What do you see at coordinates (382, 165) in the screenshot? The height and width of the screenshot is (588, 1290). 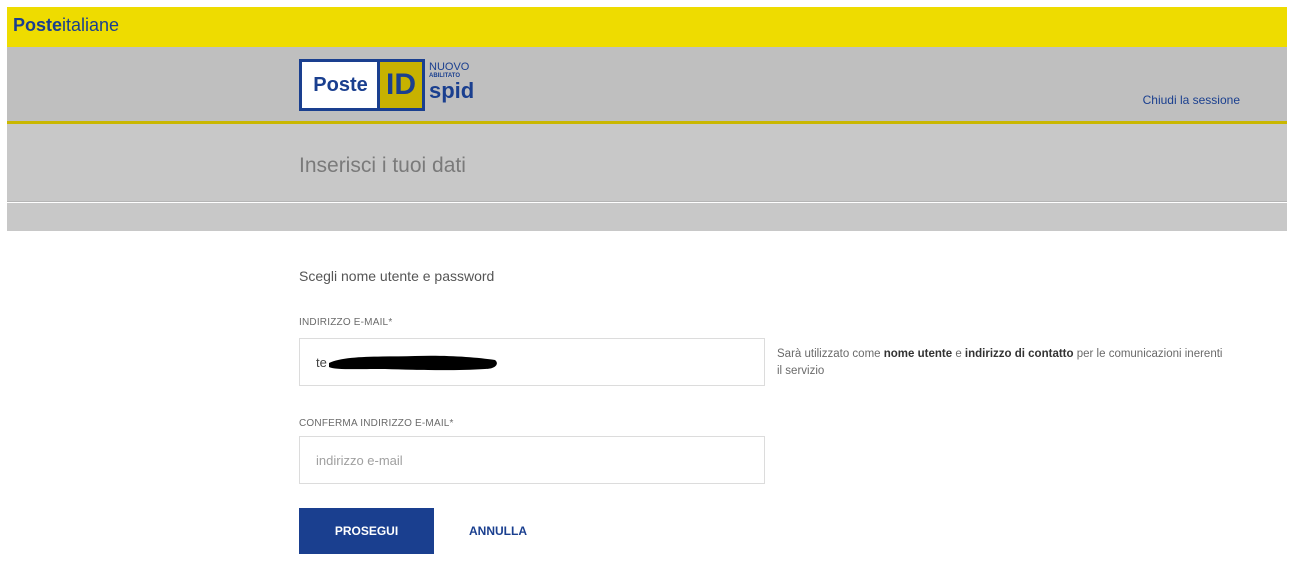 I see `page-title: Inserisci i tuoi dati` at bounding box center [382, 165].